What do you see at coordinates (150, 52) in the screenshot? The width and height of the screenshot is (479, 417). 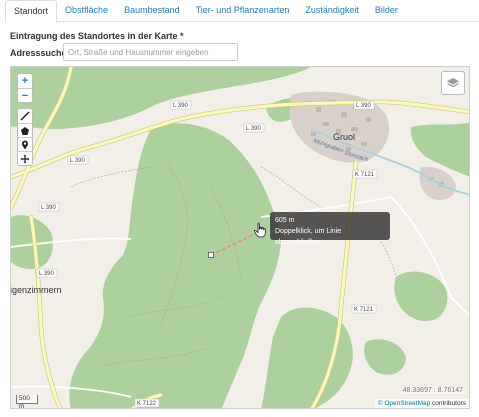 I see `address-search-input` at bounding box center [150, 52].